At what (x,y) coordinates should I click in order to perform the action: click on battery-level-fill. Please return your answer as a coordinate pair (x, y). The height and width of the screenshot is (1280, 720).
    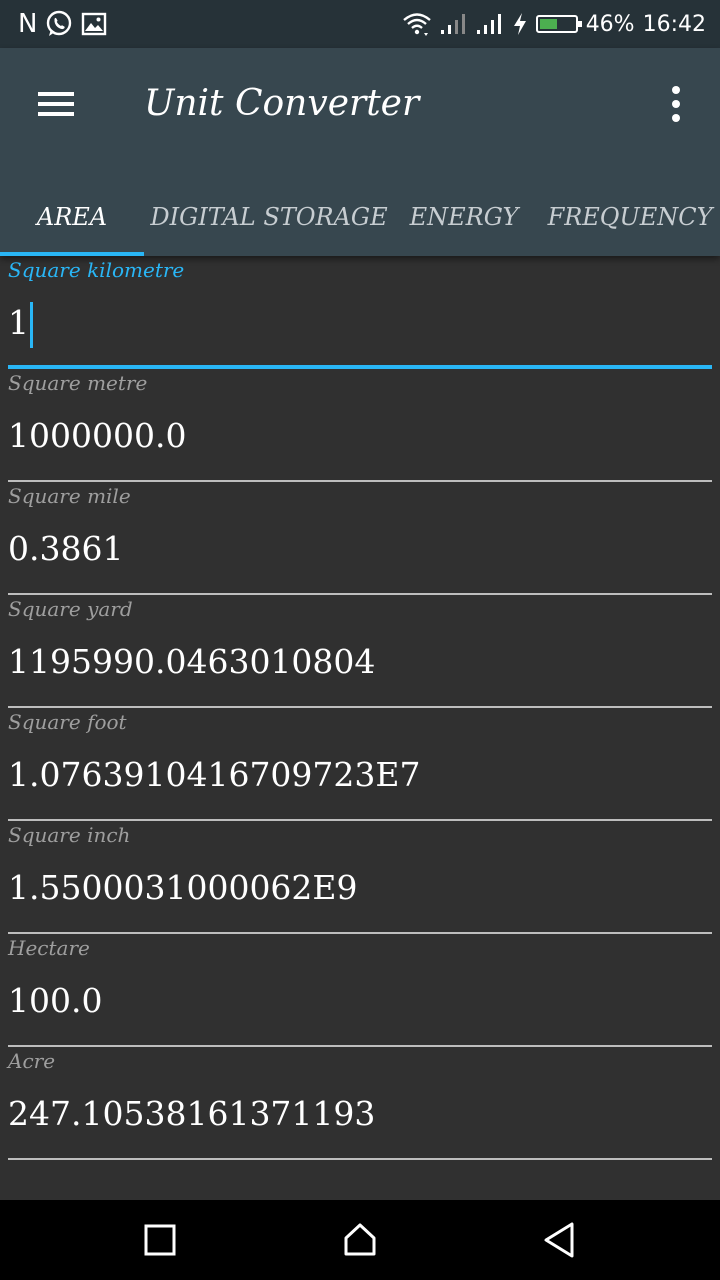
    Looking at the image, I should click on (548, 24).